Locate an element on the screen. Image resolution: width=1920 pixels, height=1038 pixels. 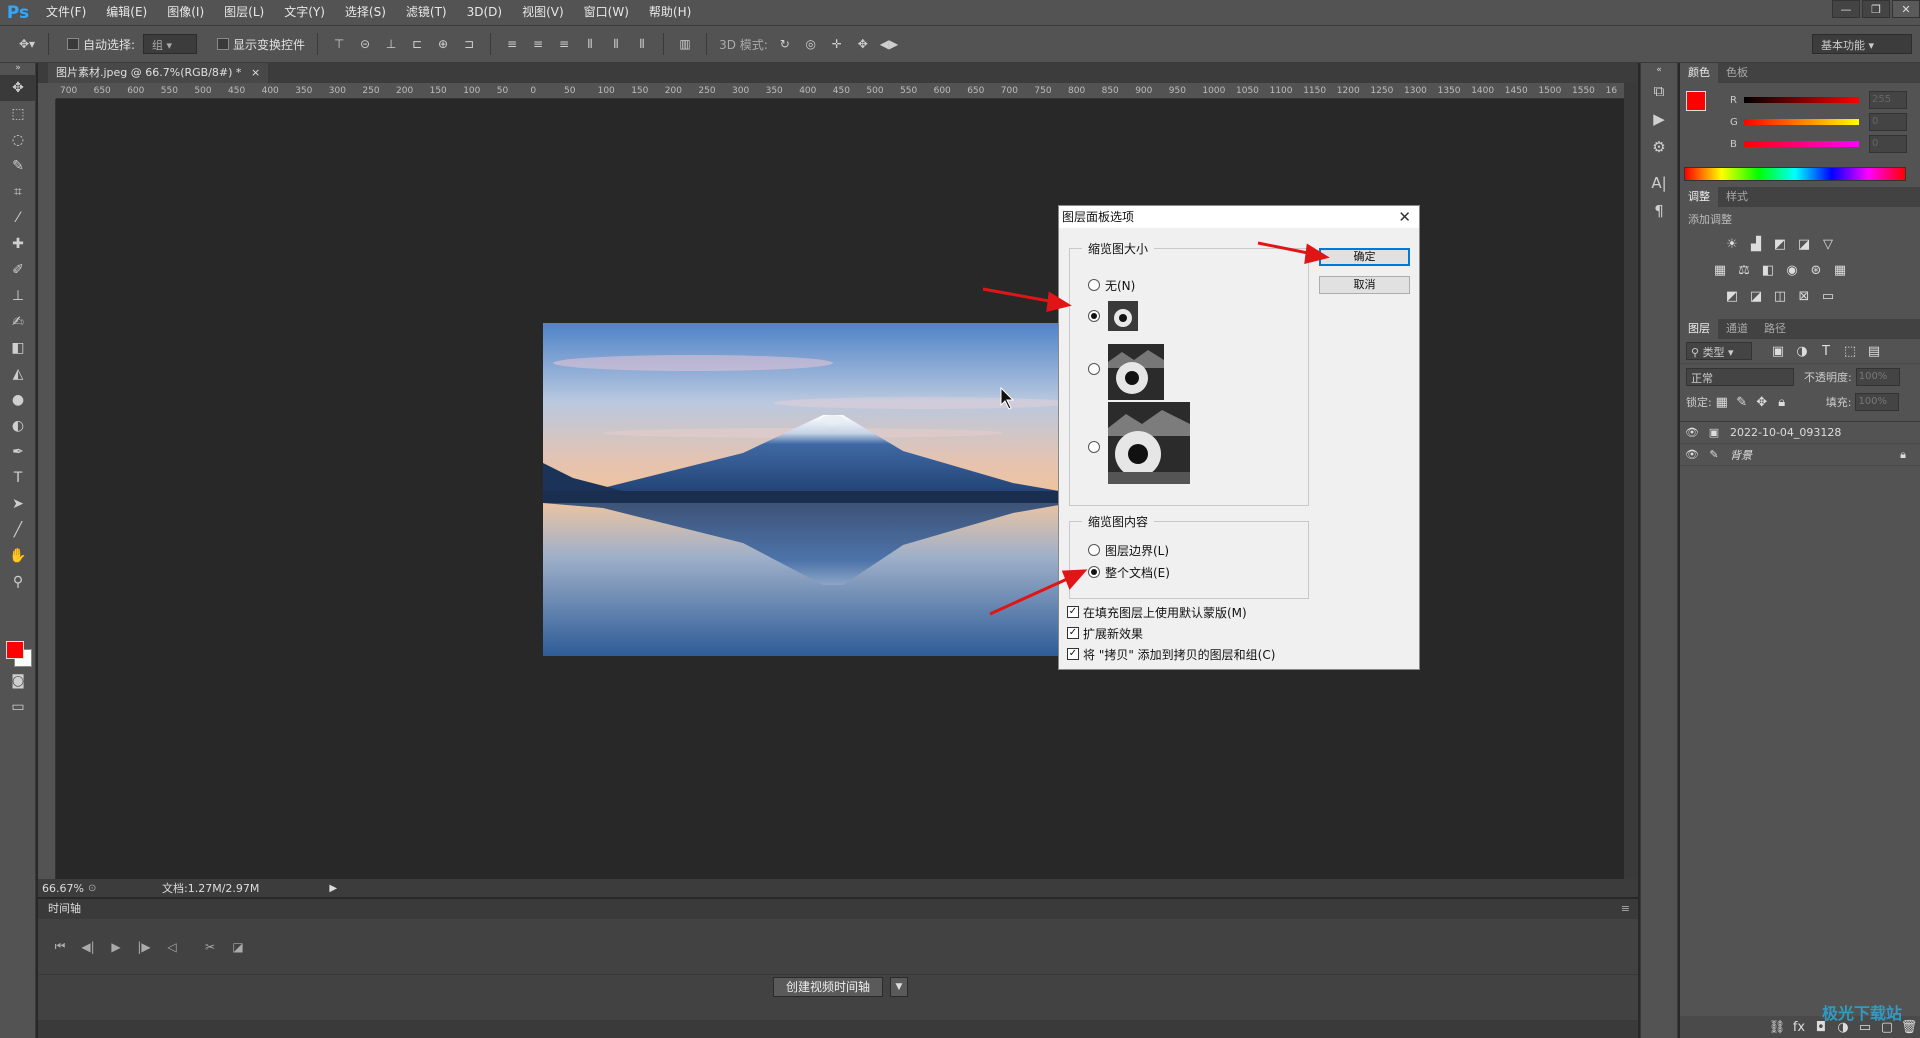
arrow-head-whole-doc is located at coordinates (1074, 579).